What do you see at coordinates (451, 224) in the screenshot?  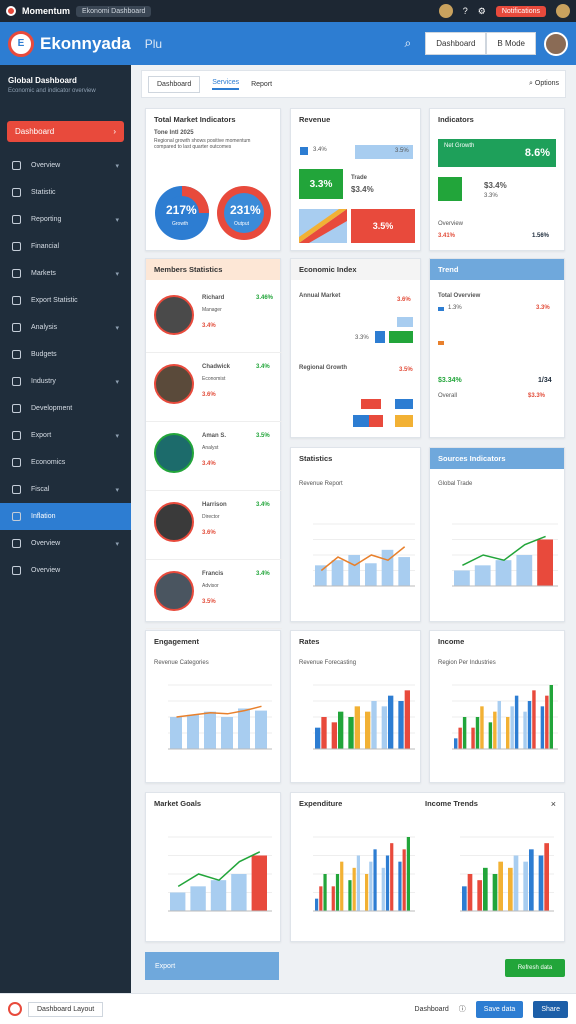 I see `overview-label: Overview` at bounding box center [451, 224].